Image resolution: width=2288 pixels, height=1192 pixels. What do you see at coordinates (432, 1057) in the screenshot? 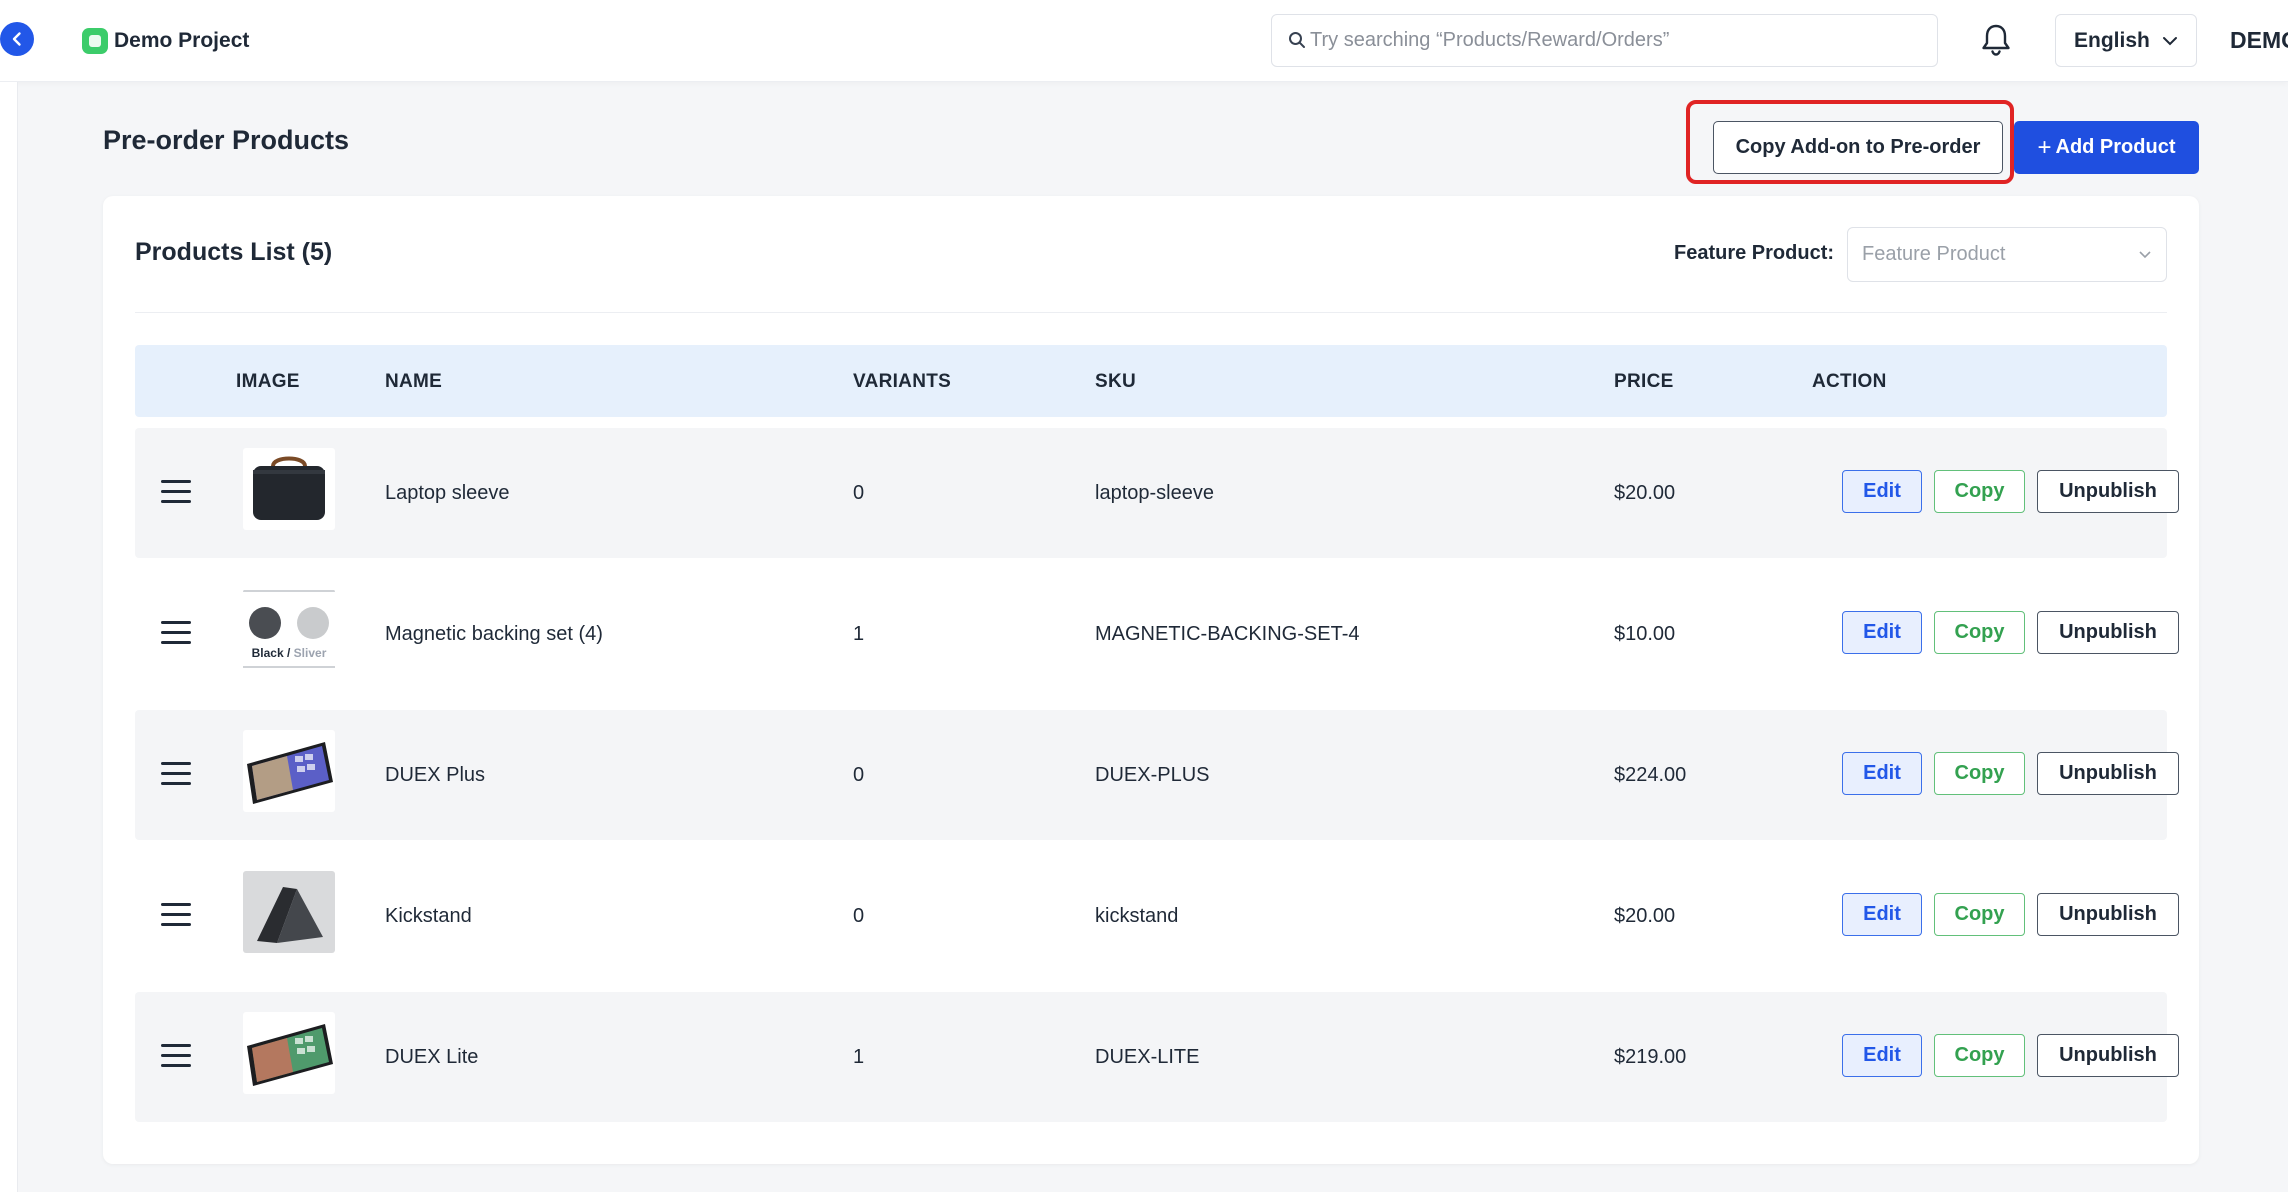
I see `product-name: DUEX Lite` at bounding box center [432, 1057].